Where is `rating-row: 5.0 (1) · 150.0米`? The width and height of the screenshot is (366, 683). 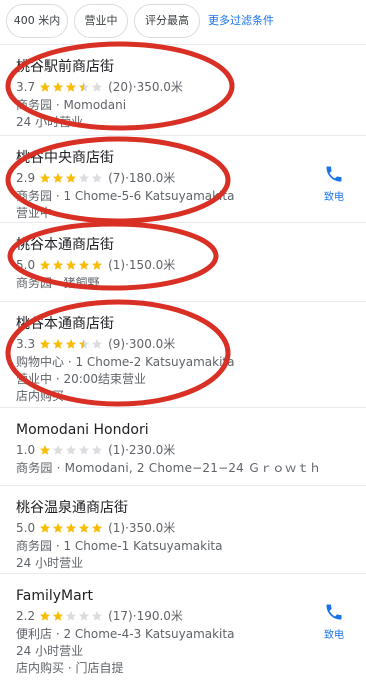
rating-row: 5.0 (1) · 150.0米 is located at coordinates (95, 265).